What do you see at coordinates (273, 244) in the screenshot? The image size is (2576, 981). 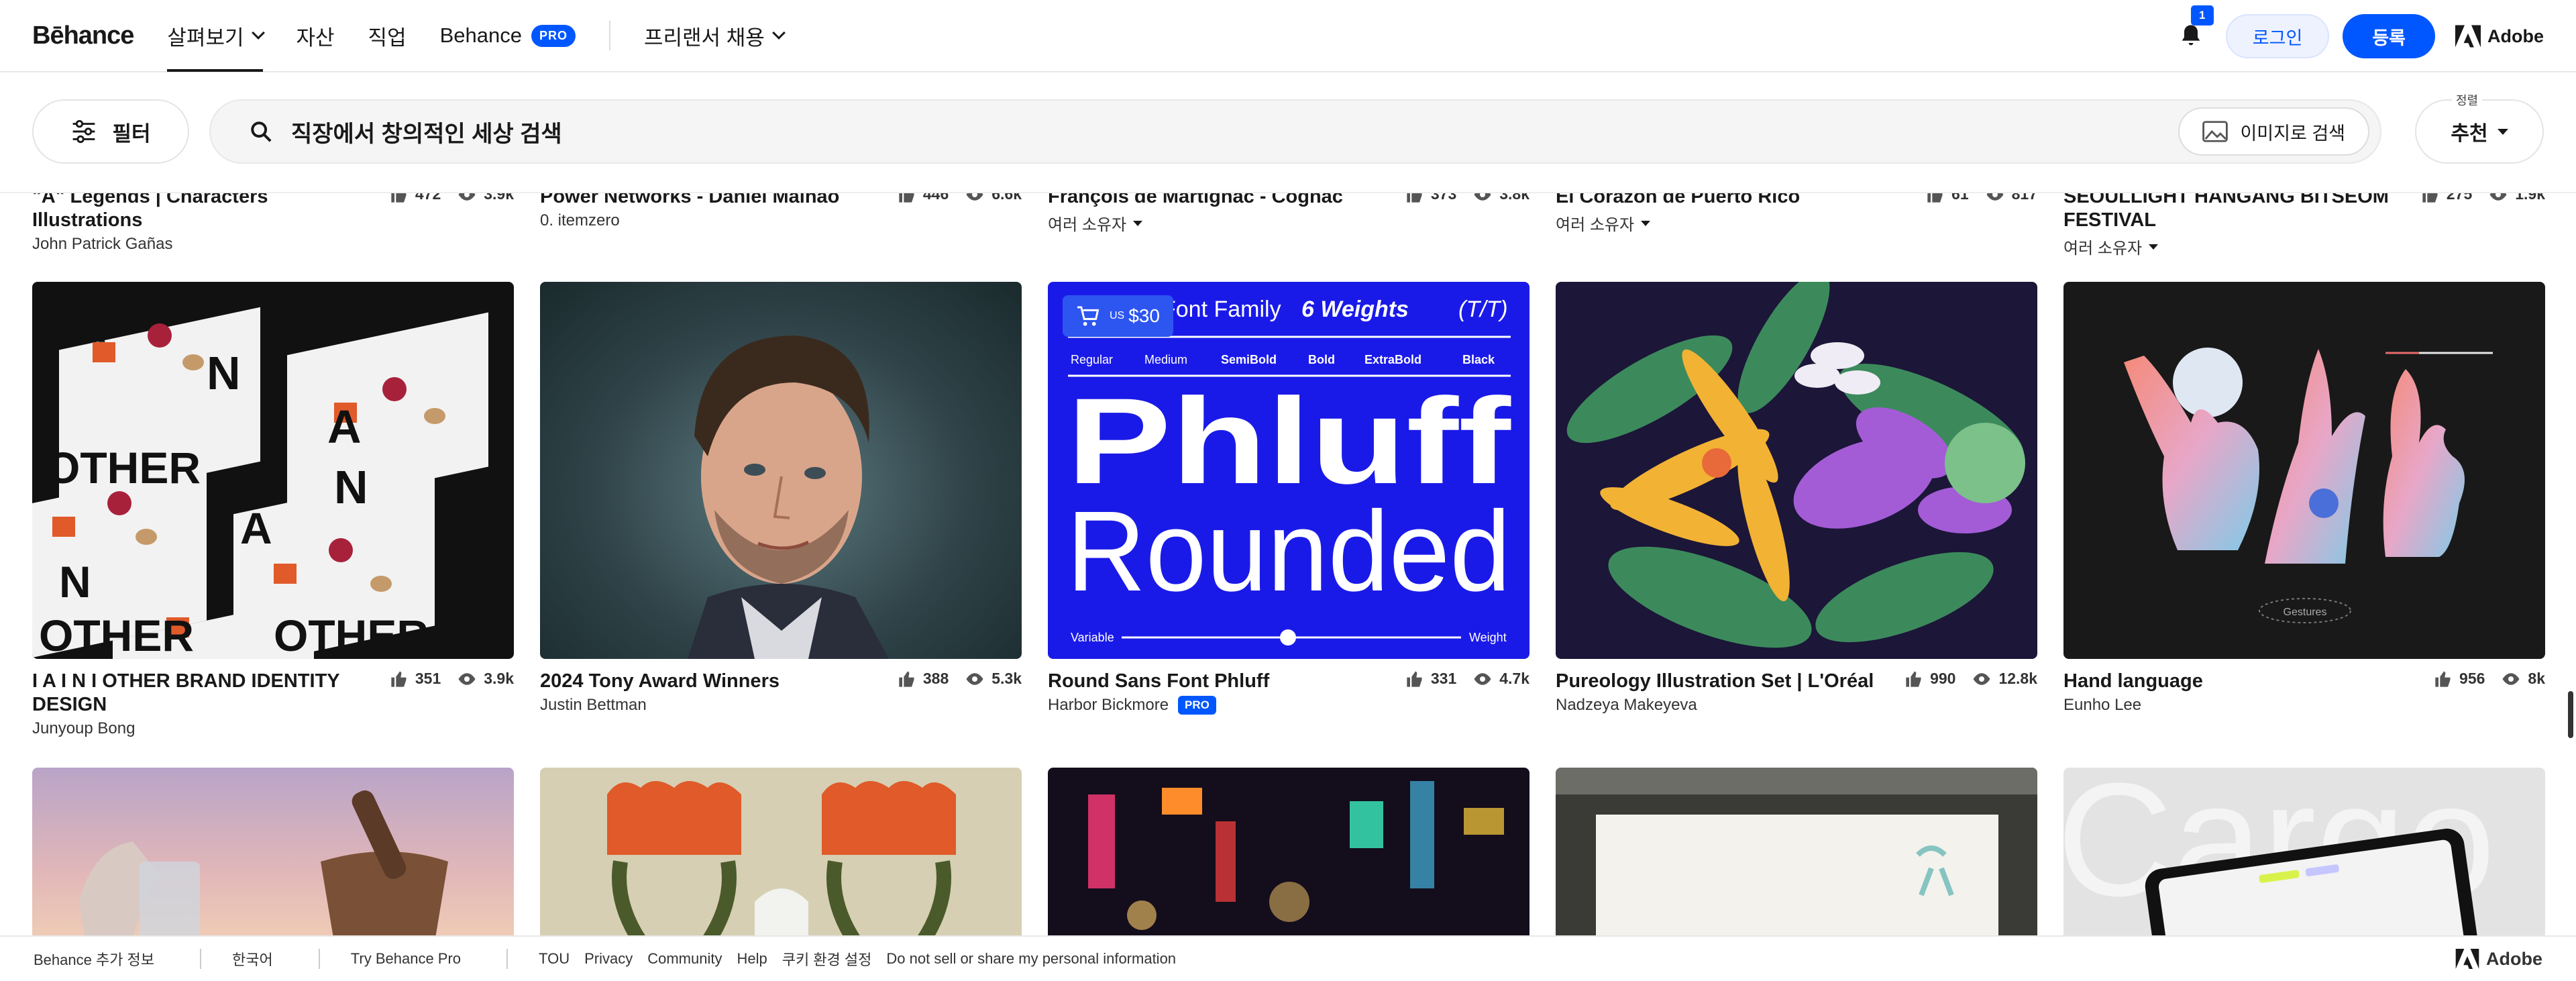 I see `project-owner: John Patrick Gañas` at bounding box center [273, 244].